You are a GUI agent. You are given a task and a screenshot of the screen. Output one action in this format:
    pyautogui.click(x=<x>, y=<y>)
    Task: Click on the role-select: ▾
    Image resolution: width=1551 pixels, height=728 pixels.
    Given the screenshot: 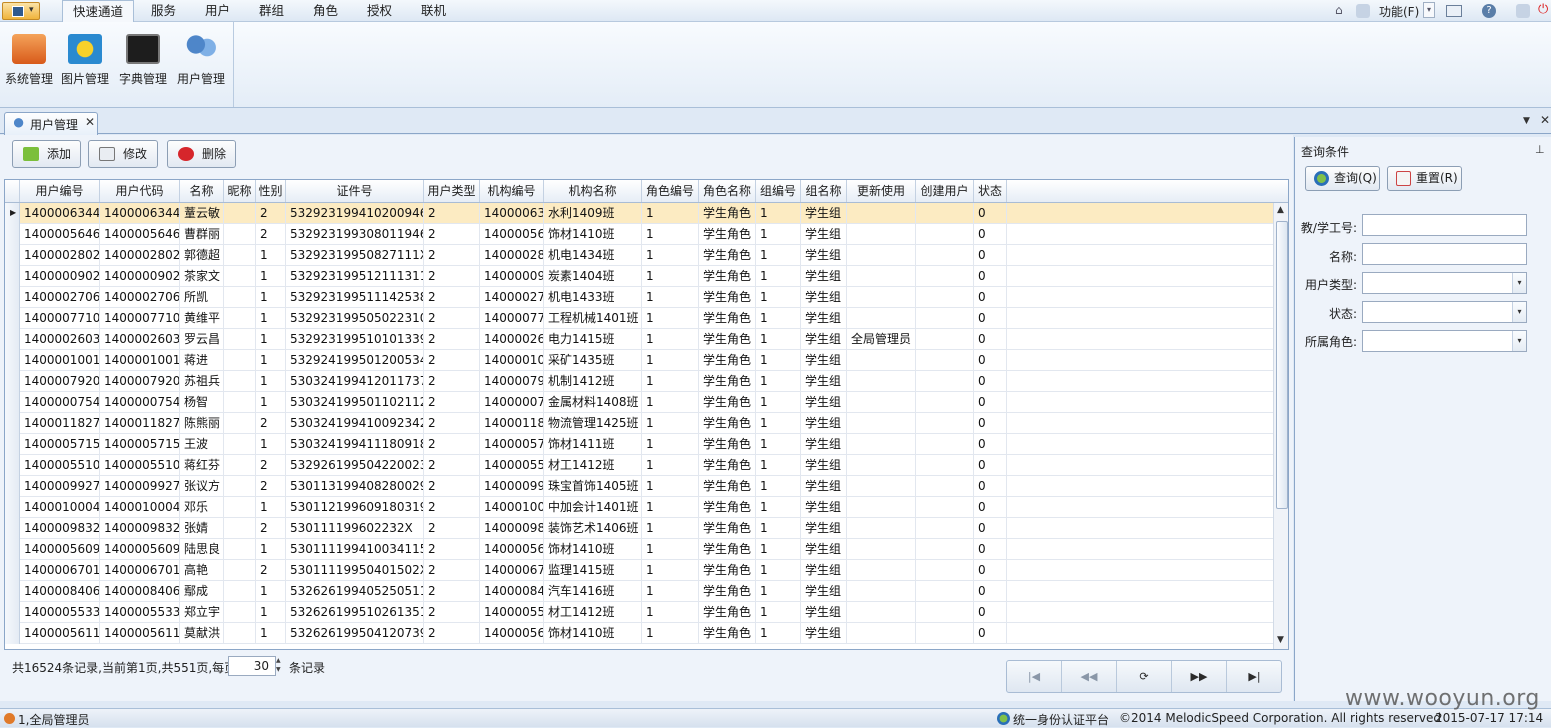 What is the action you would take?
    pyautogui.click(x=1444, y=341)
    